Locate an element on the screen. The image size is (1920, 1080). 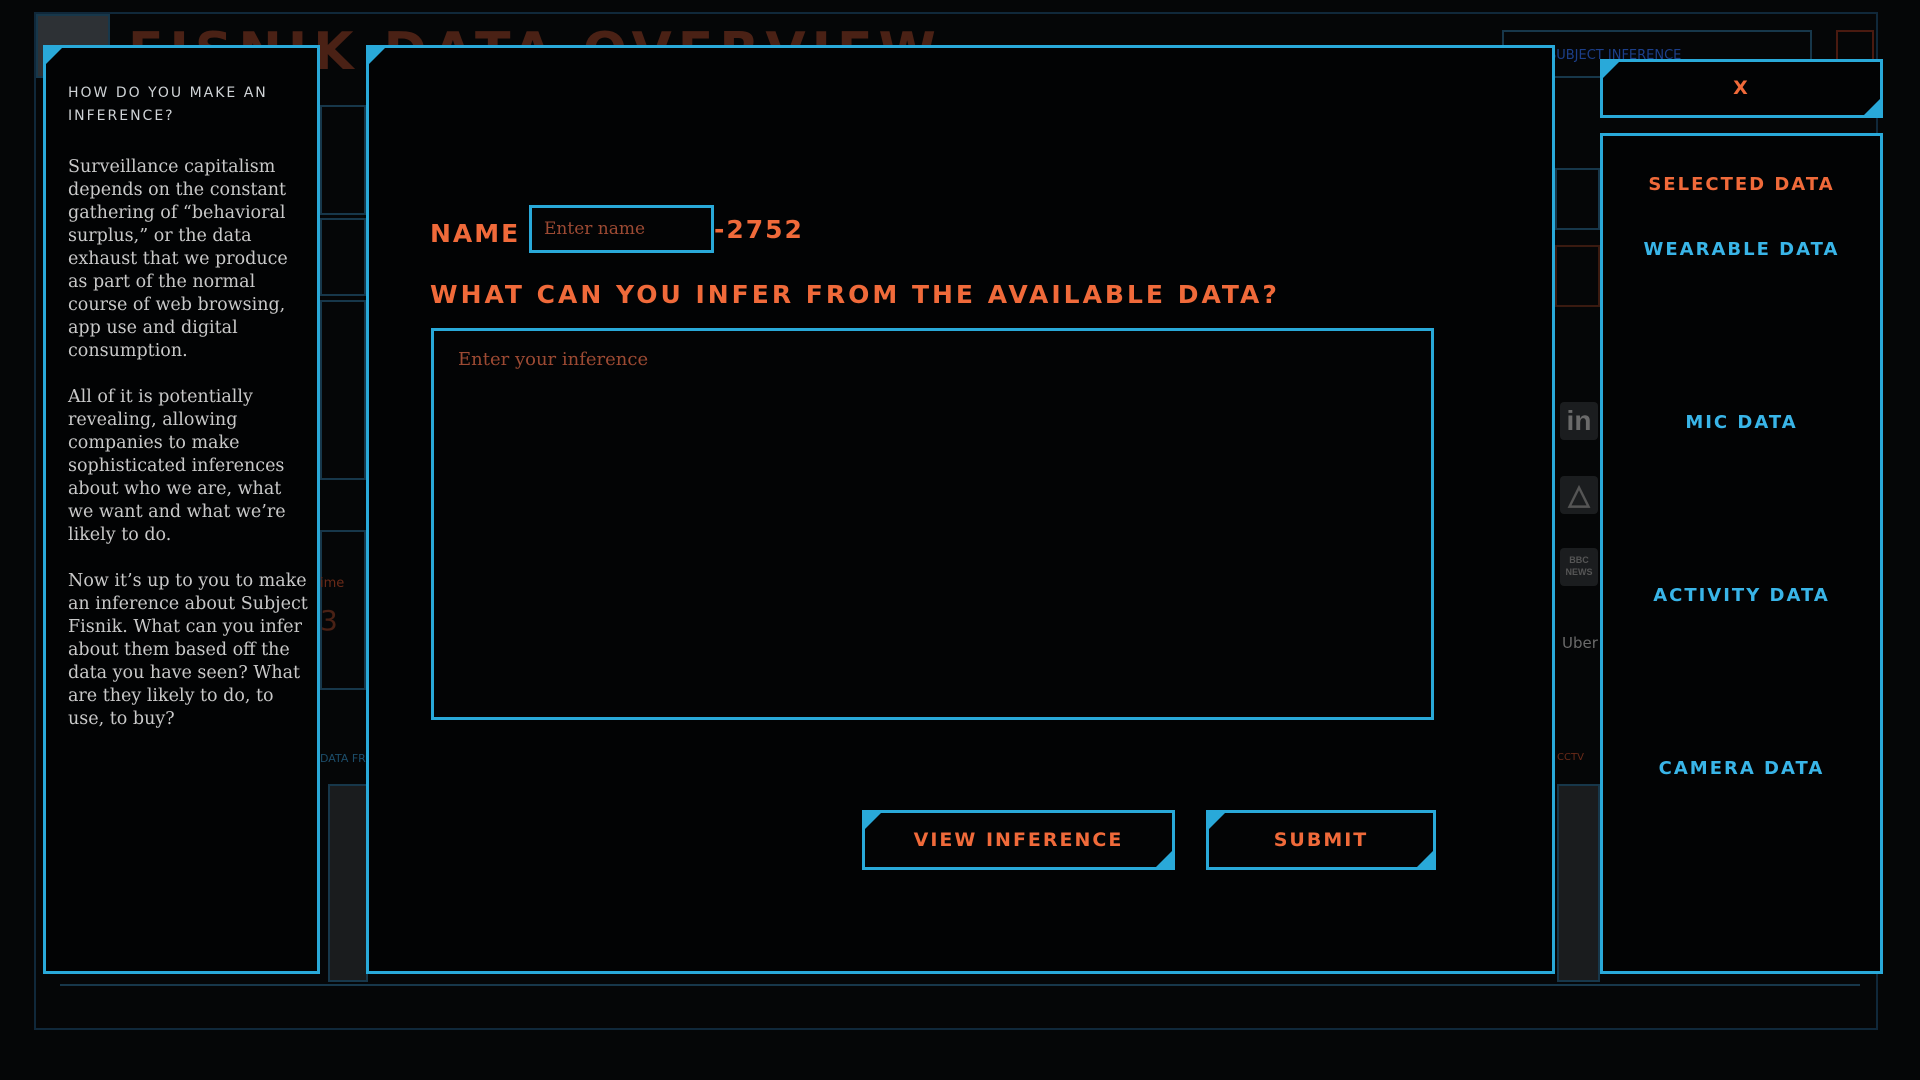
linkedin-icon: in is located at coordinates (1579, 421).